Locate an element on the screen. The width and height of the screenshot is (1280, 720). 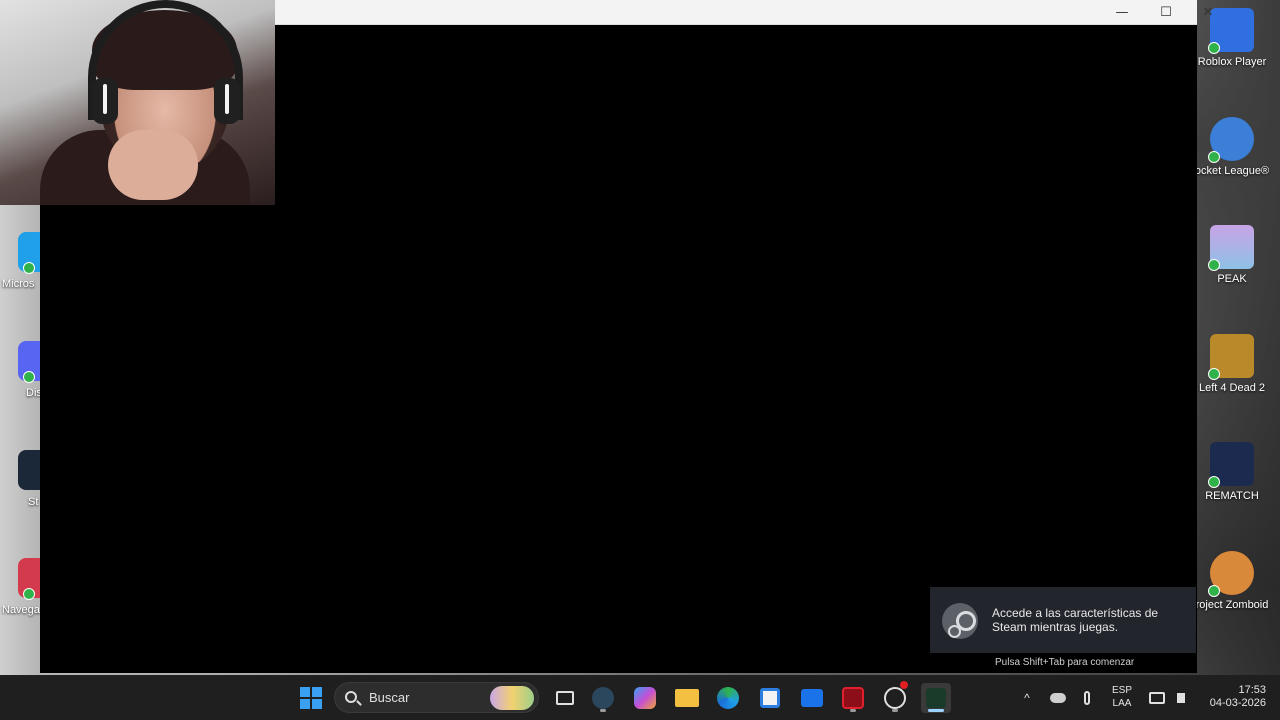
game-app-icon is located at coordinates (936, 698).